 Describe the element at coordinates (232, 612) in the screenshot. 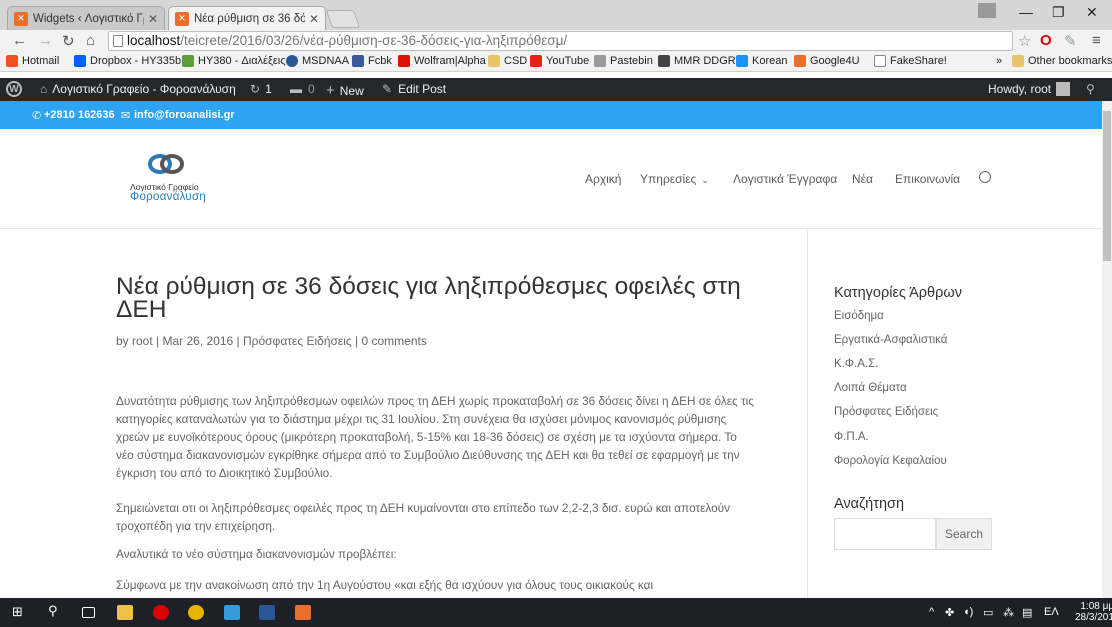

I see `folder-icon` at that location.